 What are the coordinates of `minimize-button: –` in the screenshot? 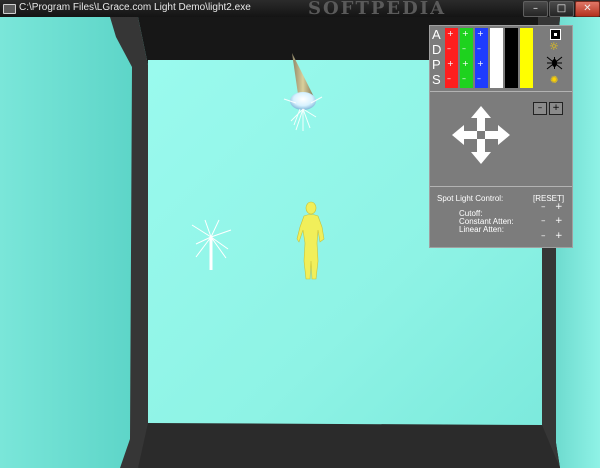 It's located at (535, 9).